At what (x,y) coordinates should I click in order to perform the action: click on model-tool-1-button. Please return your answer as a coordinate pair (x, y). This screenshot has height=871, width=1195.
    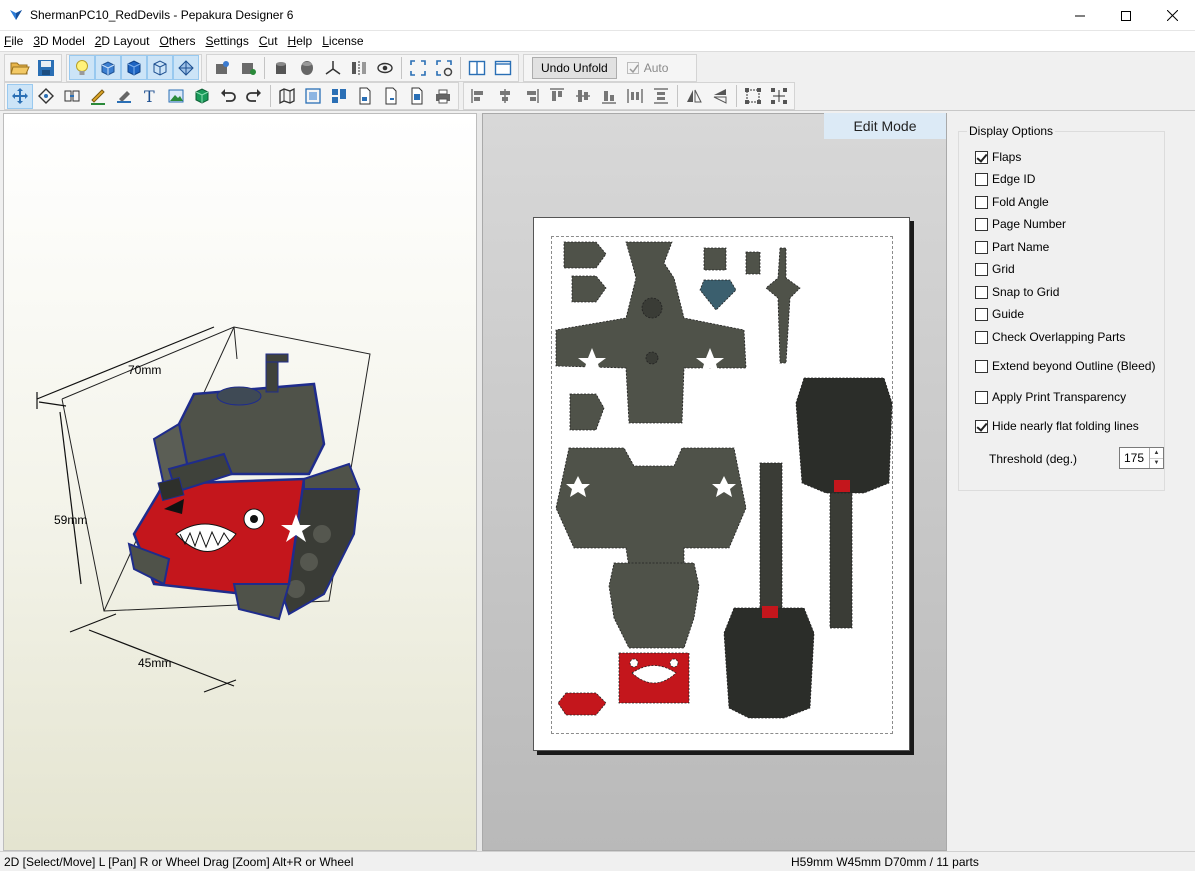
    Looking at the image, I should click on (222, 67).